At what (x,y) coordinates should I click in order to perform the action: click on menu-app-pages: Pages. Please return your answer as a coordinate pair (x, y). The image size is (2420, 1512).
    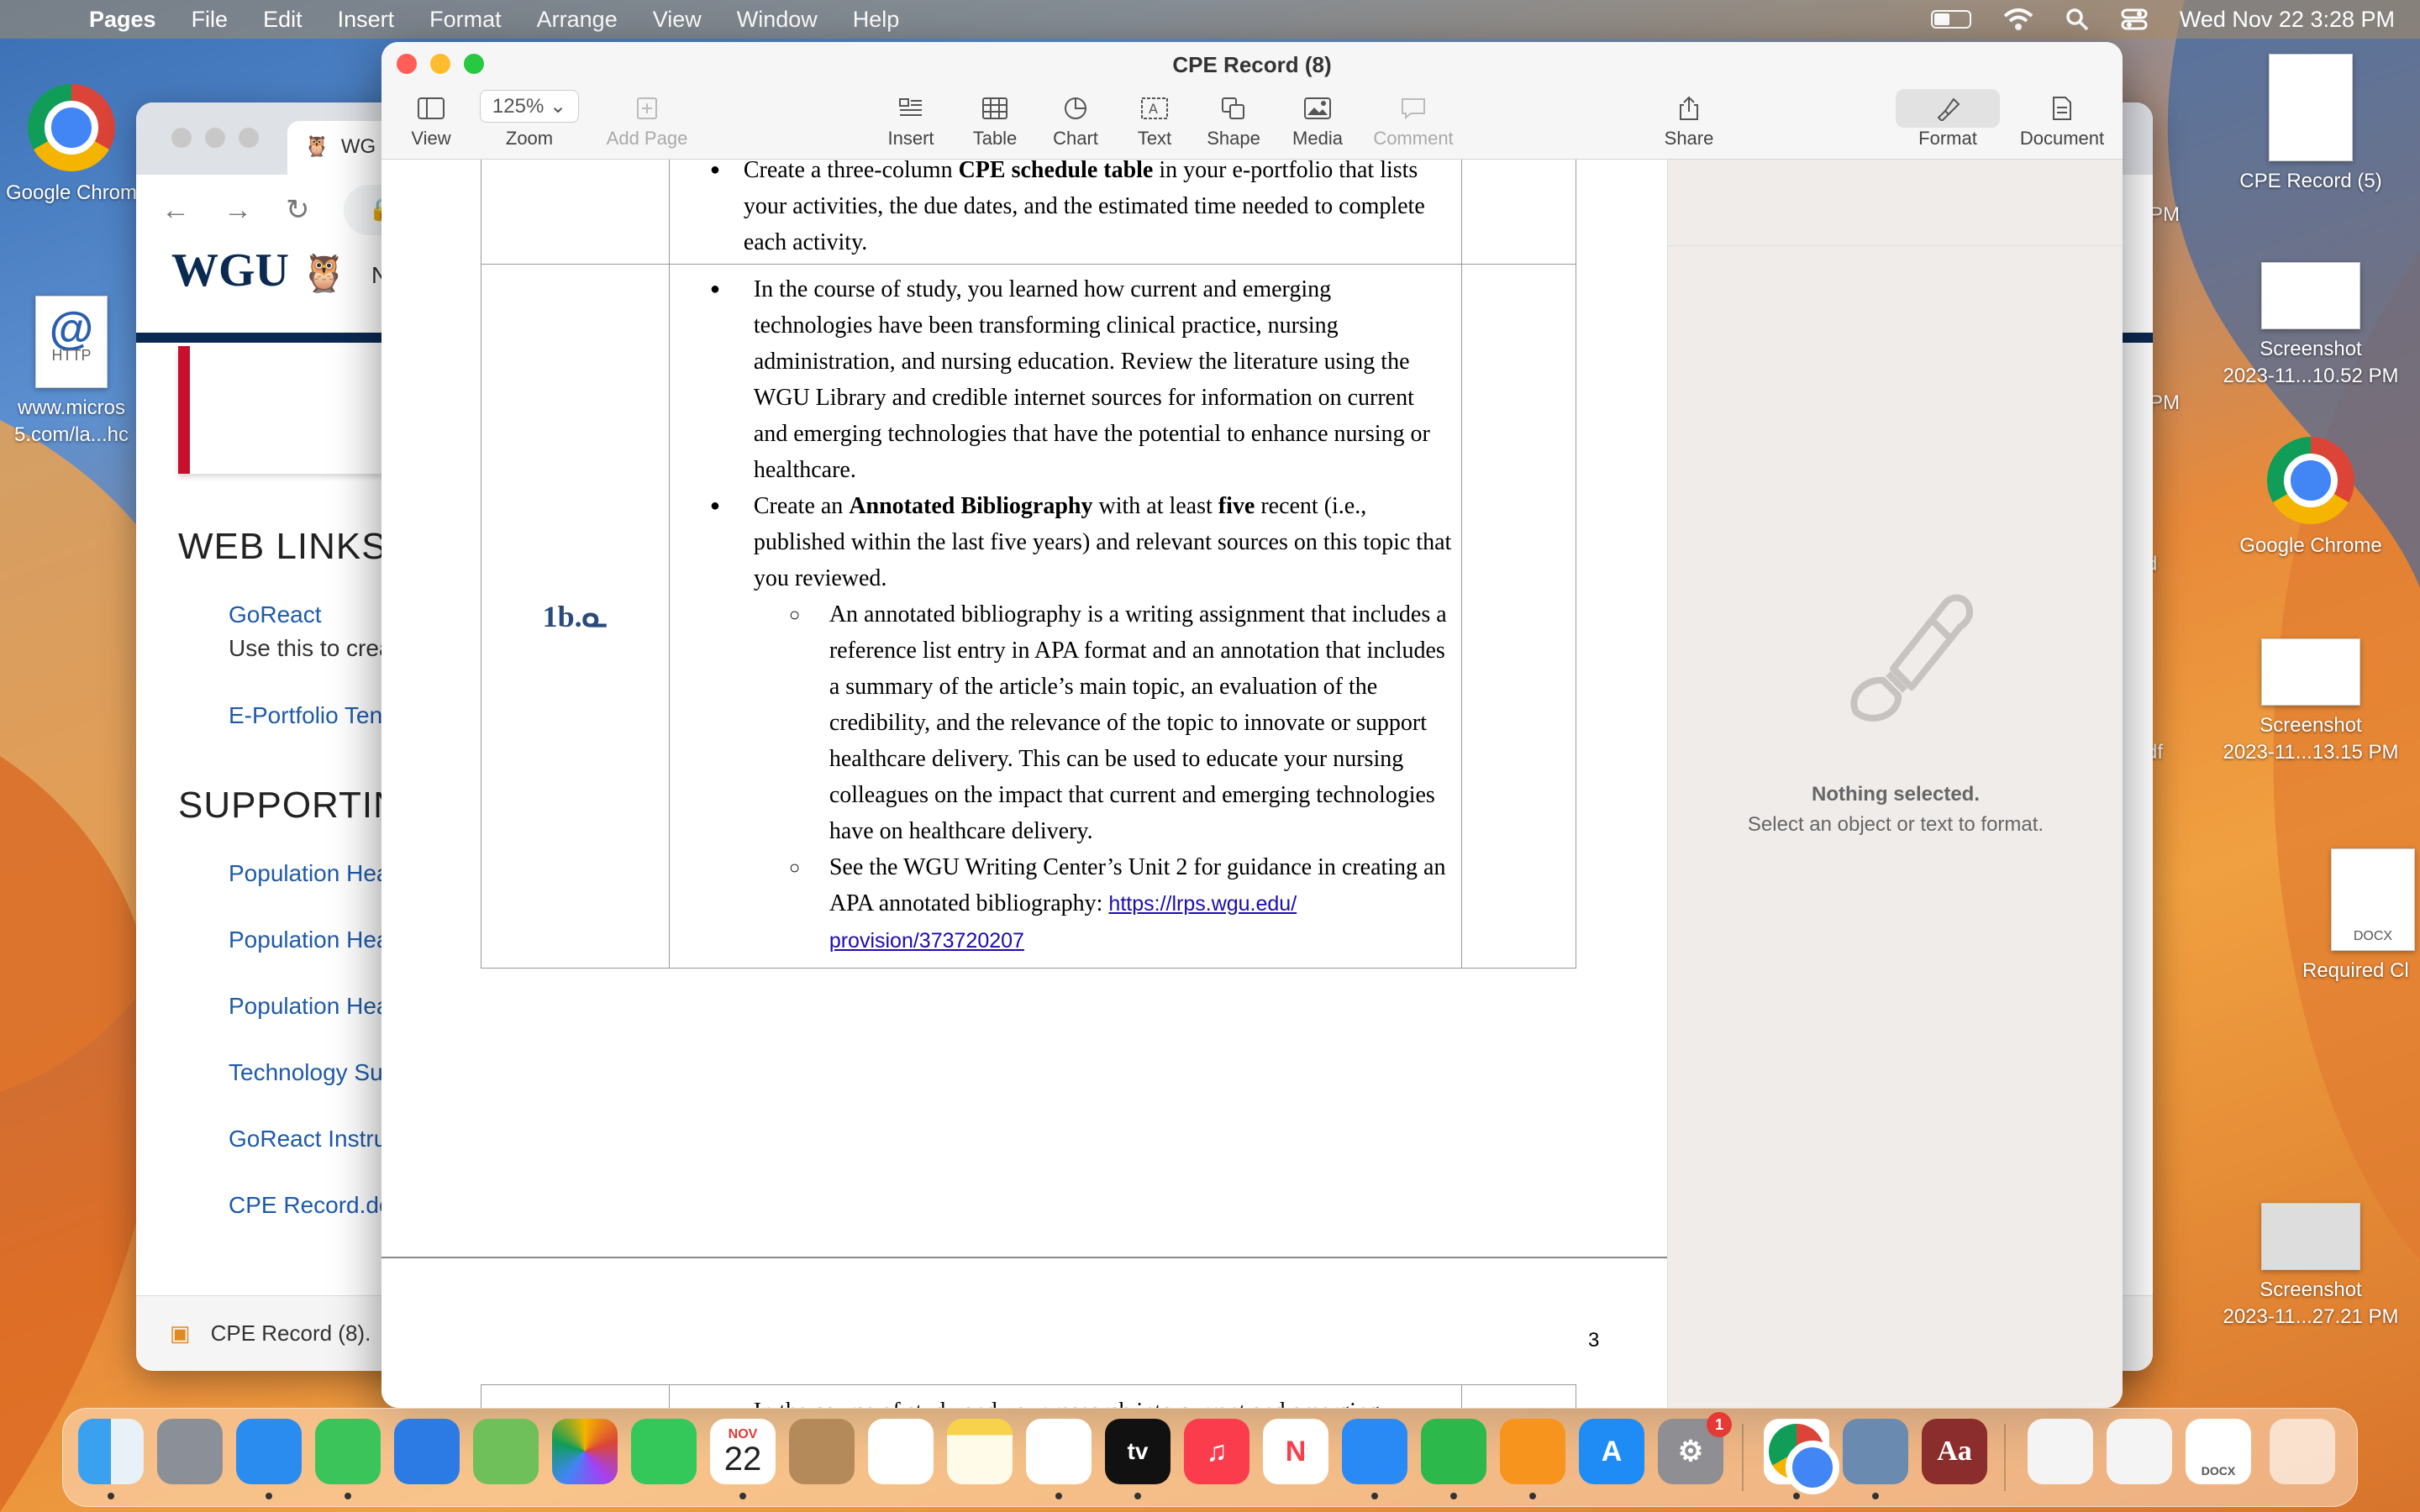
    Looking at the image, I should click on (123, 20).